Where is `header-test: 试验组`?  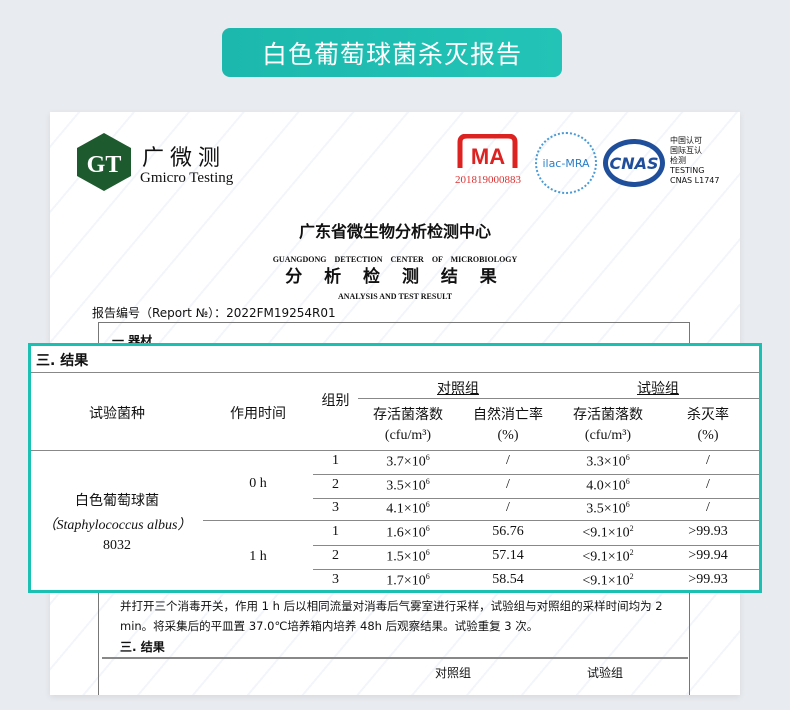 header-test: 试验组 is located at coordinates (658, 389).